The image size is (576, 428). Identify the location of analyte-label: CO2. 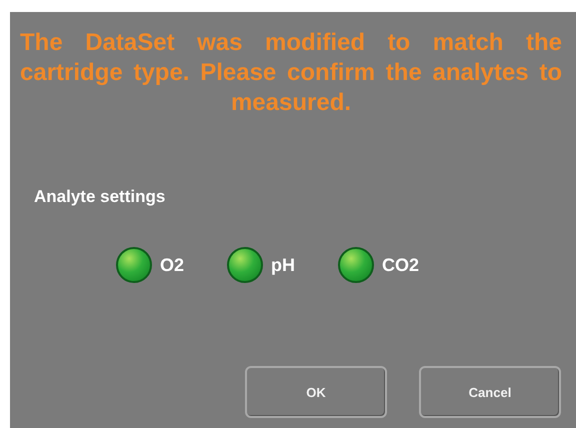
(401, 265).